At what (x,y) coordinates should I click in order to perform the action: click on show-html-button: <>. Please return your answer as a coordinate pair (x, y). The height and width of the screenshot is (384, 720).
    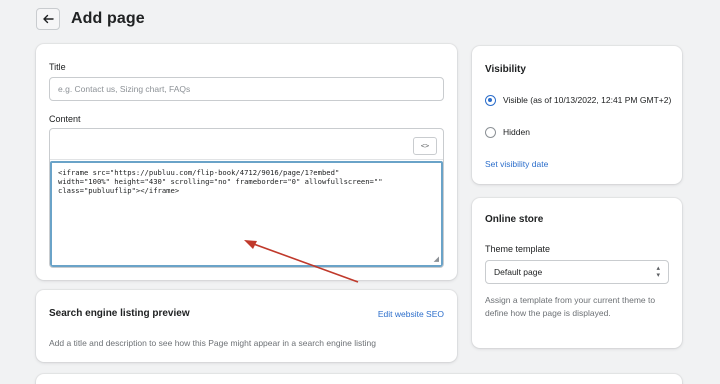
    Looking at the image, I should click on (425, 146).